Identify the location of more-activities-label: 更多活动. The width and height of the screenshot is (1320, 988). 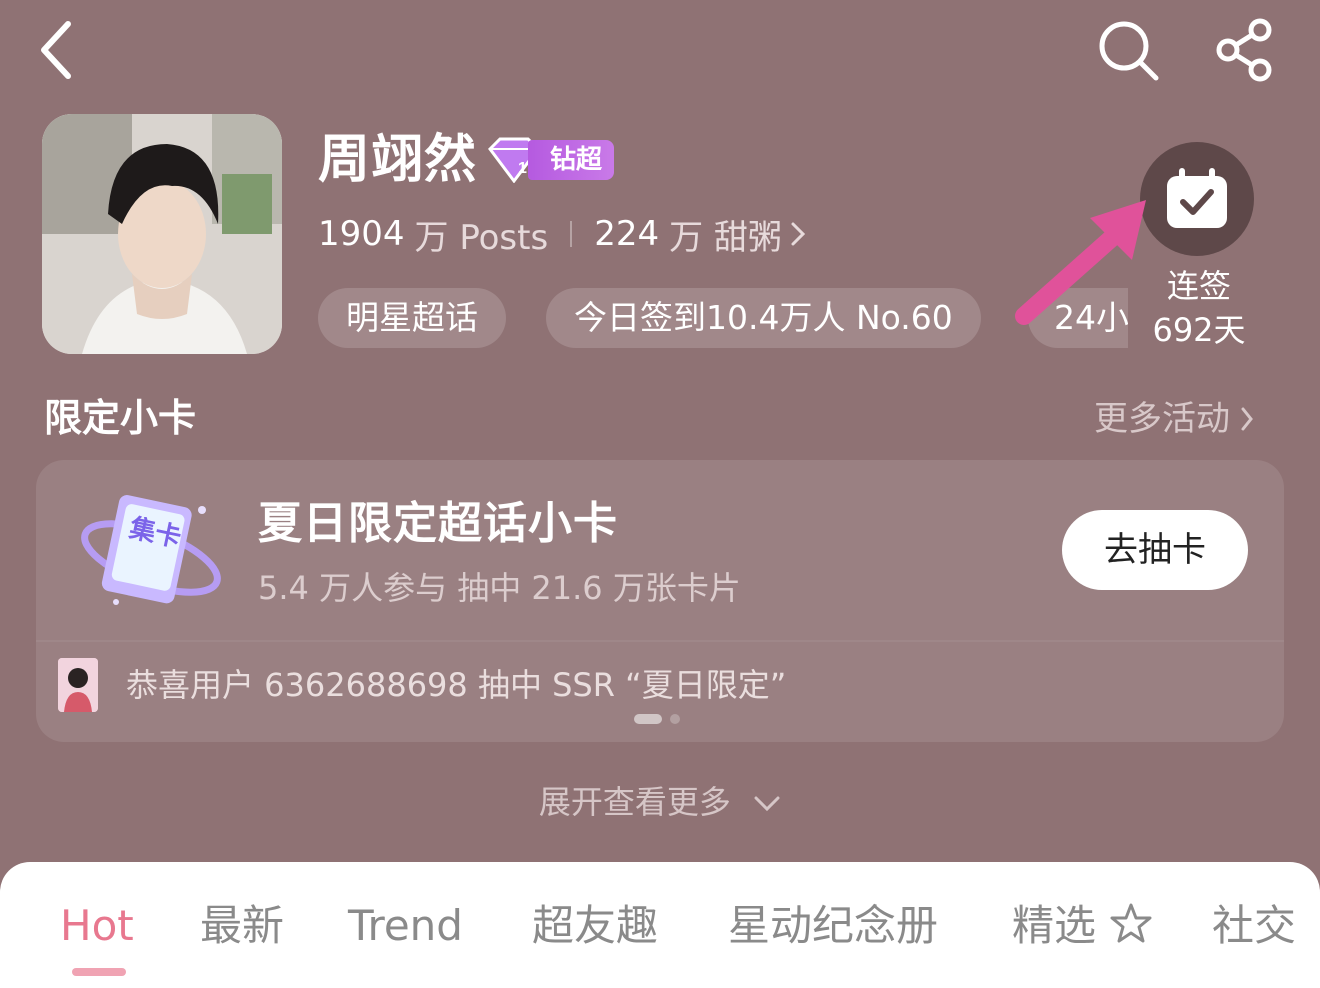
(1162, 419).